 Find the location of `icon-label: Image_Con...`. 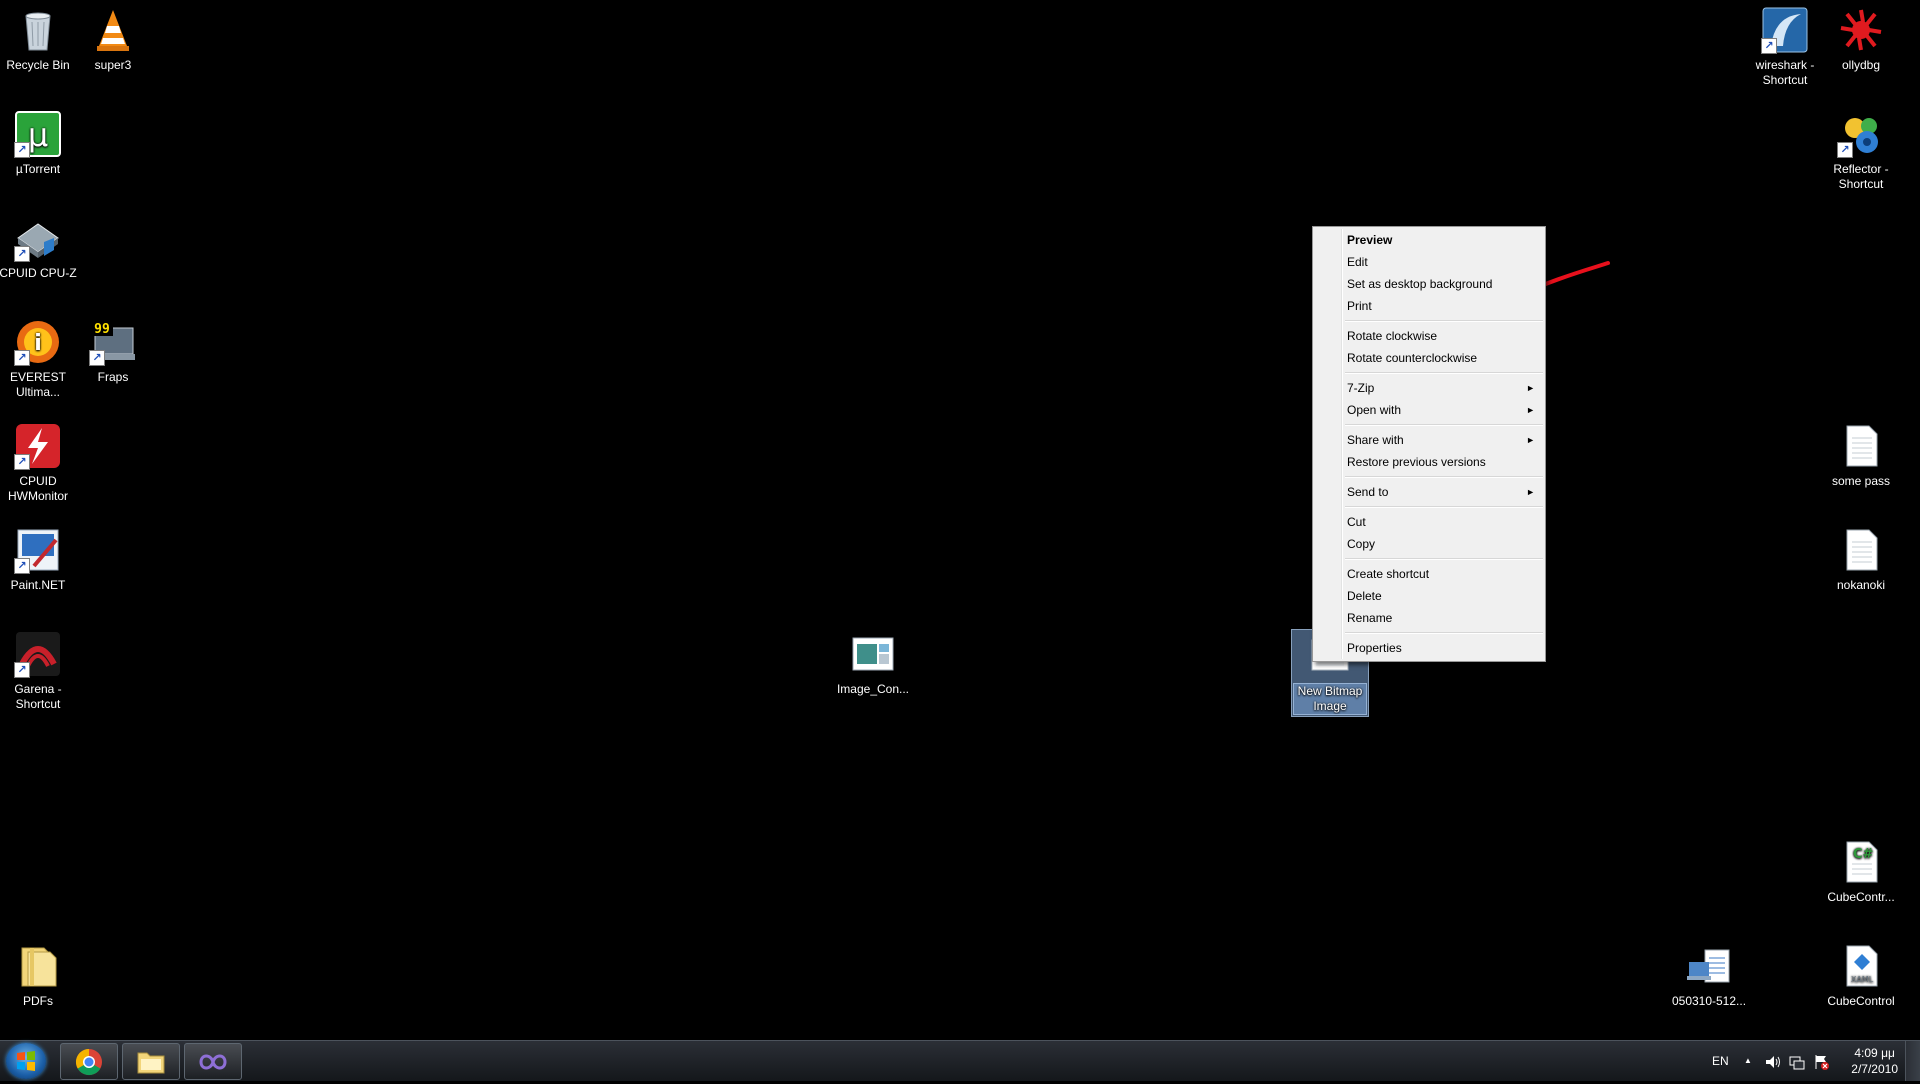

icon-label: Image_Con... is located at coordinates (873, 689).